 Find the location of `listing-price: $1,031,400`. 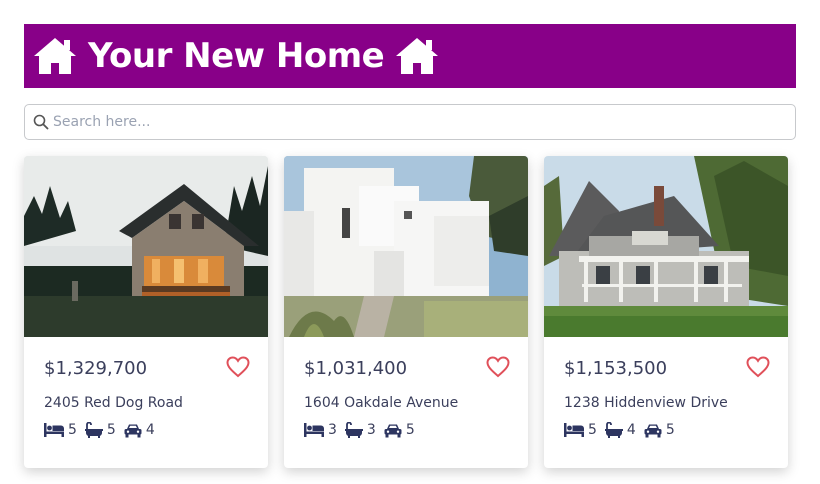

listing-price: $1,031,400 is located at coordinates (356, 368).